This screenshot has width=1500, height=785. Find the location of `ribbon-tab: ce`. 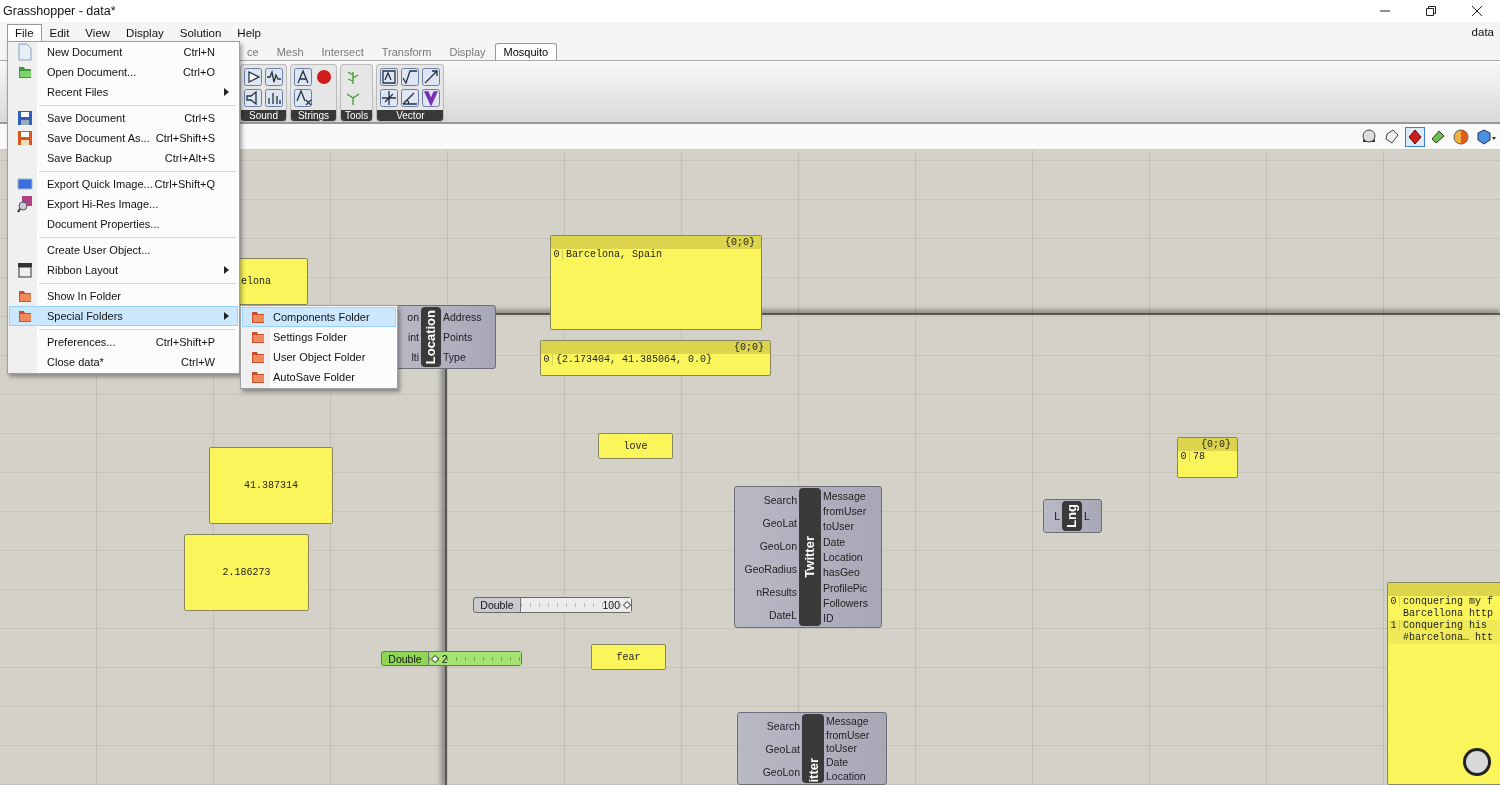

ribbon-tab: ce is located at coordinates (253, 51).